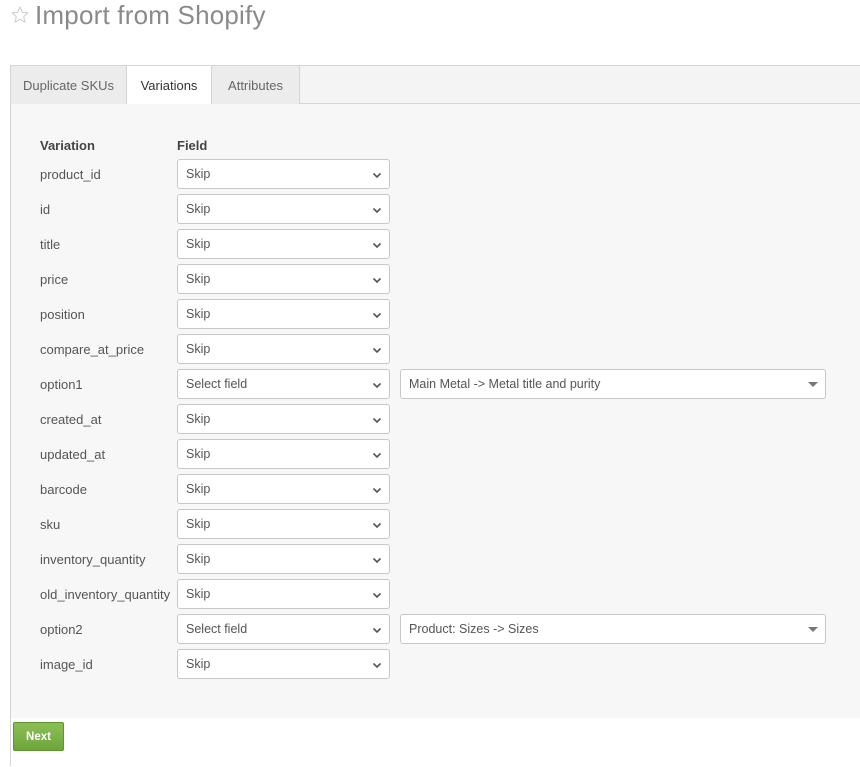 The height and width of the screenshot is (767, 860). Describe the element at coordinates (71, 419) in the screenshot. I see `row-label-created-at: created_at` at that location.